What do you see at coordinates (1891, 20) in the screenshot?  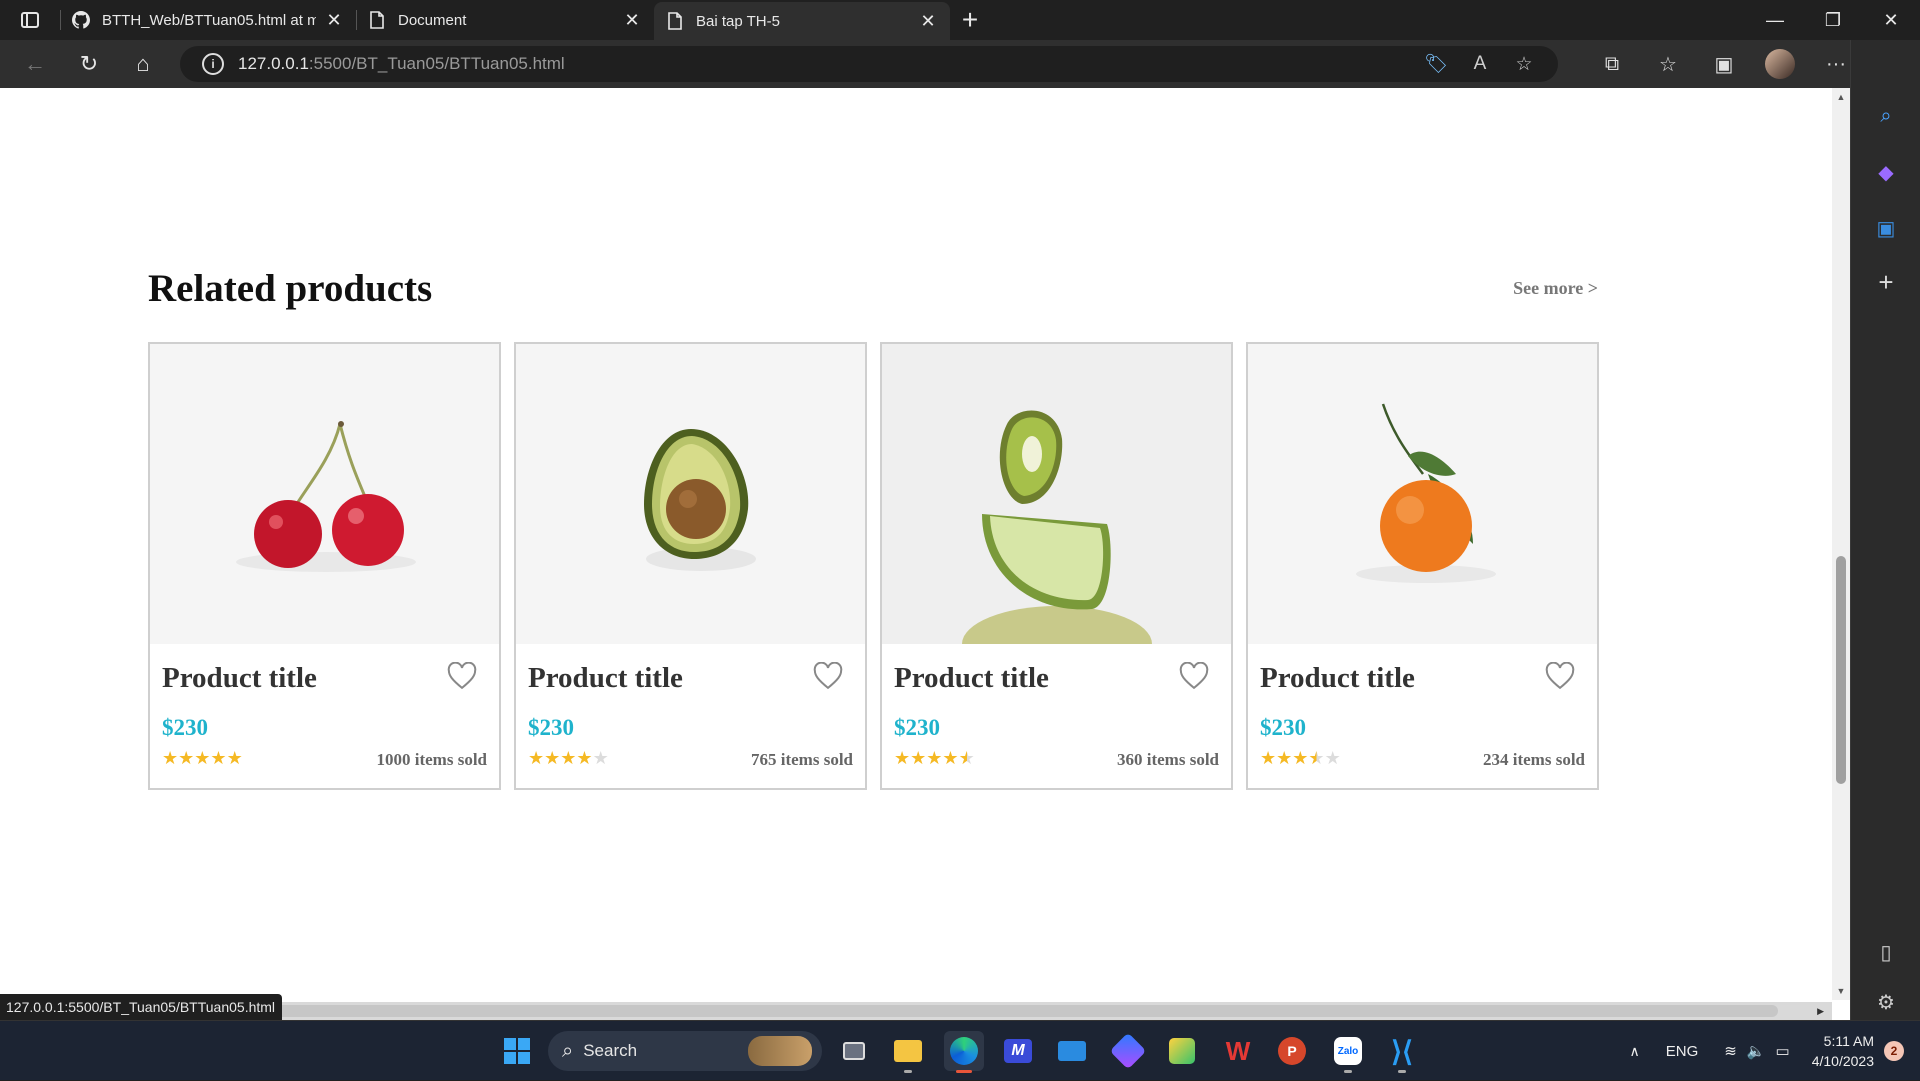 I see `close-window-button: ✕` at bounding box center [1891, 20].